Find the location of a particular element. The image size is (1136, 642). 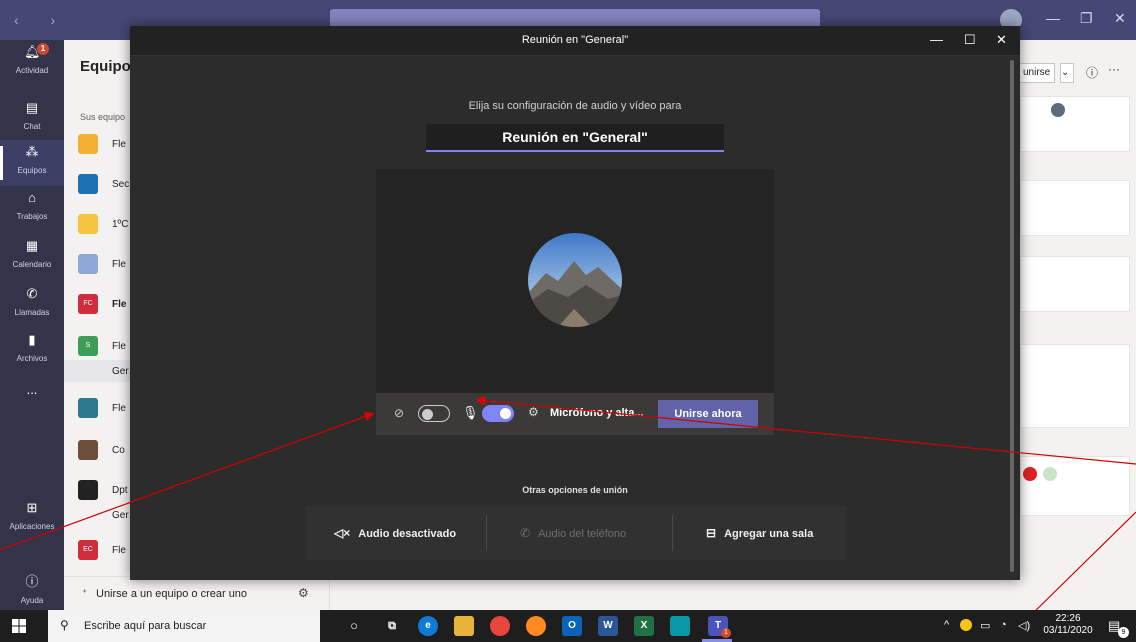

channel-general-2: Ger is located at coordinates (120, 515).